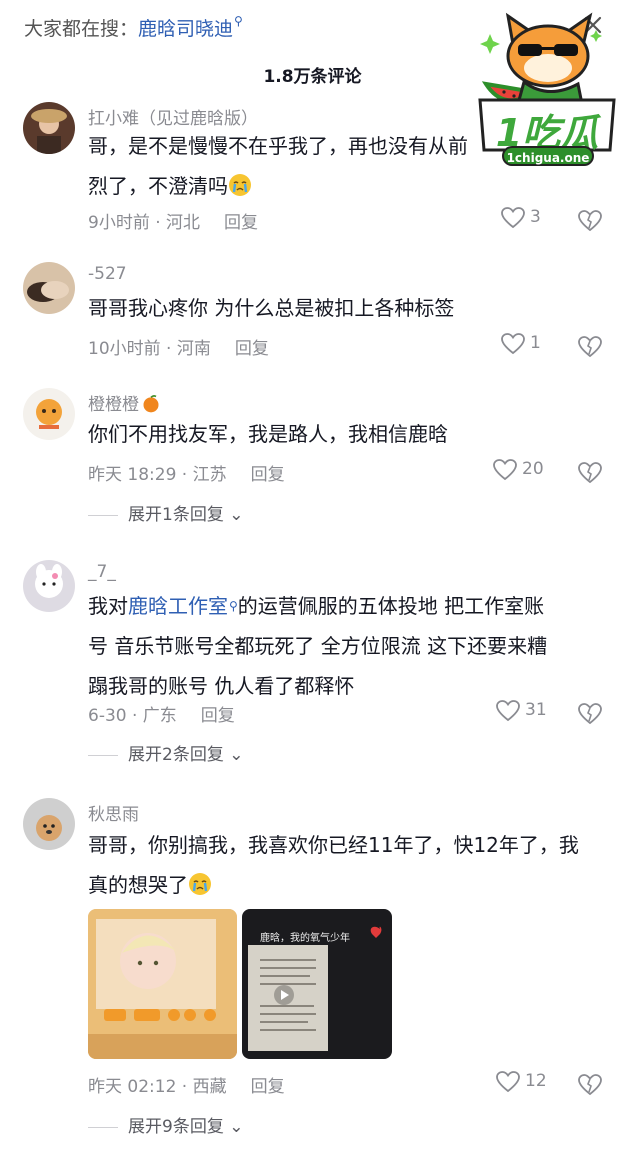 The height and width of the screenshot is (1155, 625). Describe the element at coordinates (536, 710) in the screenshot. I see `like-count: 31` at that location.